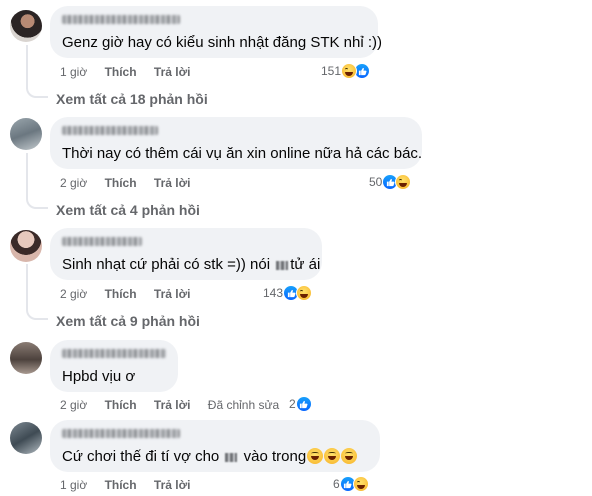  What do you see at coordinates (288, 293) in the screenshot?
I see `reaction-summary: 143` at bounding box center [288, 293].